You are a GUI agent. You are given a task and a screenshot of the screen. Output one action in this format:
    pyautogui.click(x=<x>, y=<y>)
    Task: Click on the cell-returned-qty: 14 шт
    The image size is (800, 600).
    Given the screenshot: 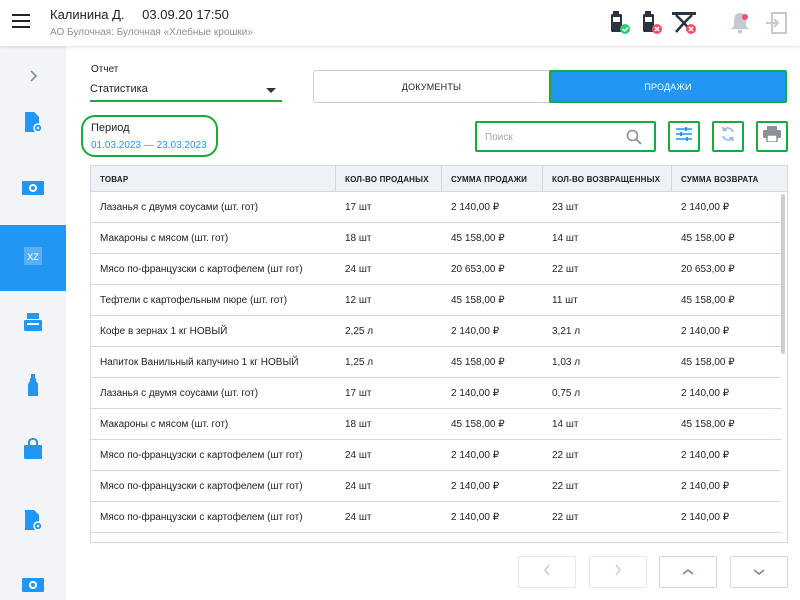 What is the action you would take?
    pyautogui.click(x=565, y=424)
    